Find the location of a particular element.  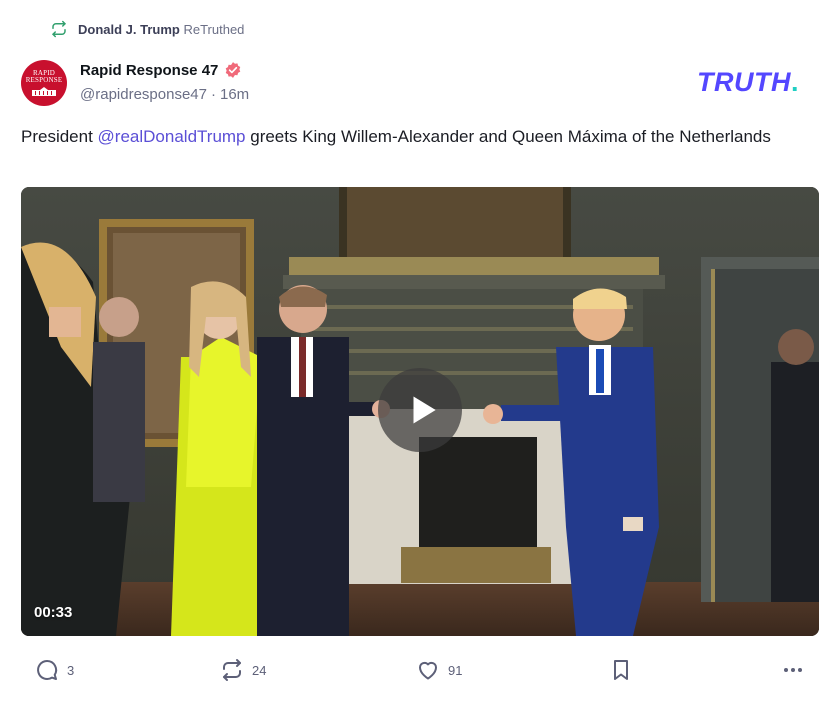

like-count: 91 is located at coordinates (455, 670).